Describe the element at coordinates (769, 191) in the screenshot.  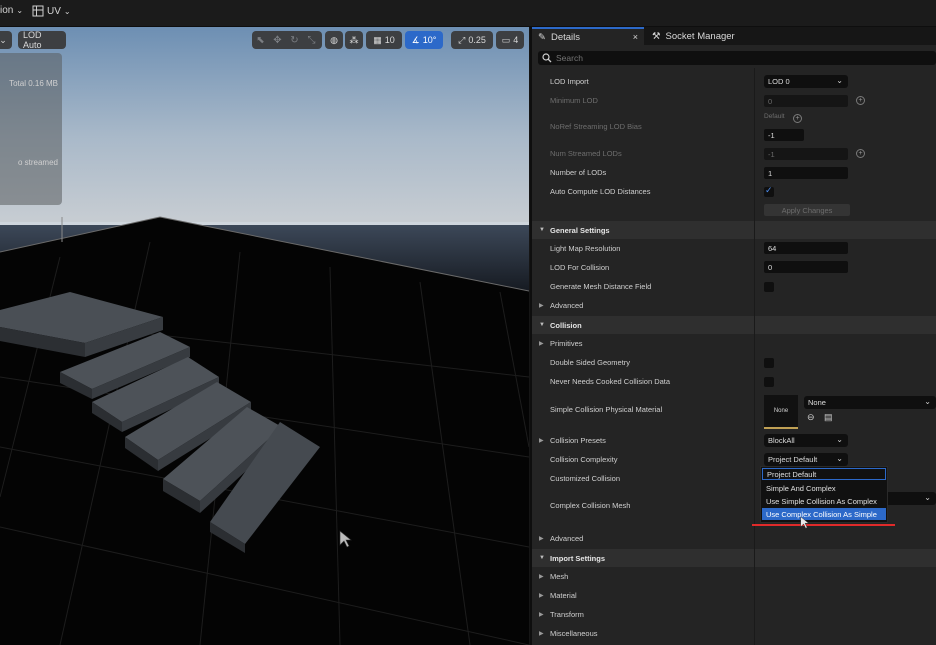
I see `auto-compute-checkbox` at that location.